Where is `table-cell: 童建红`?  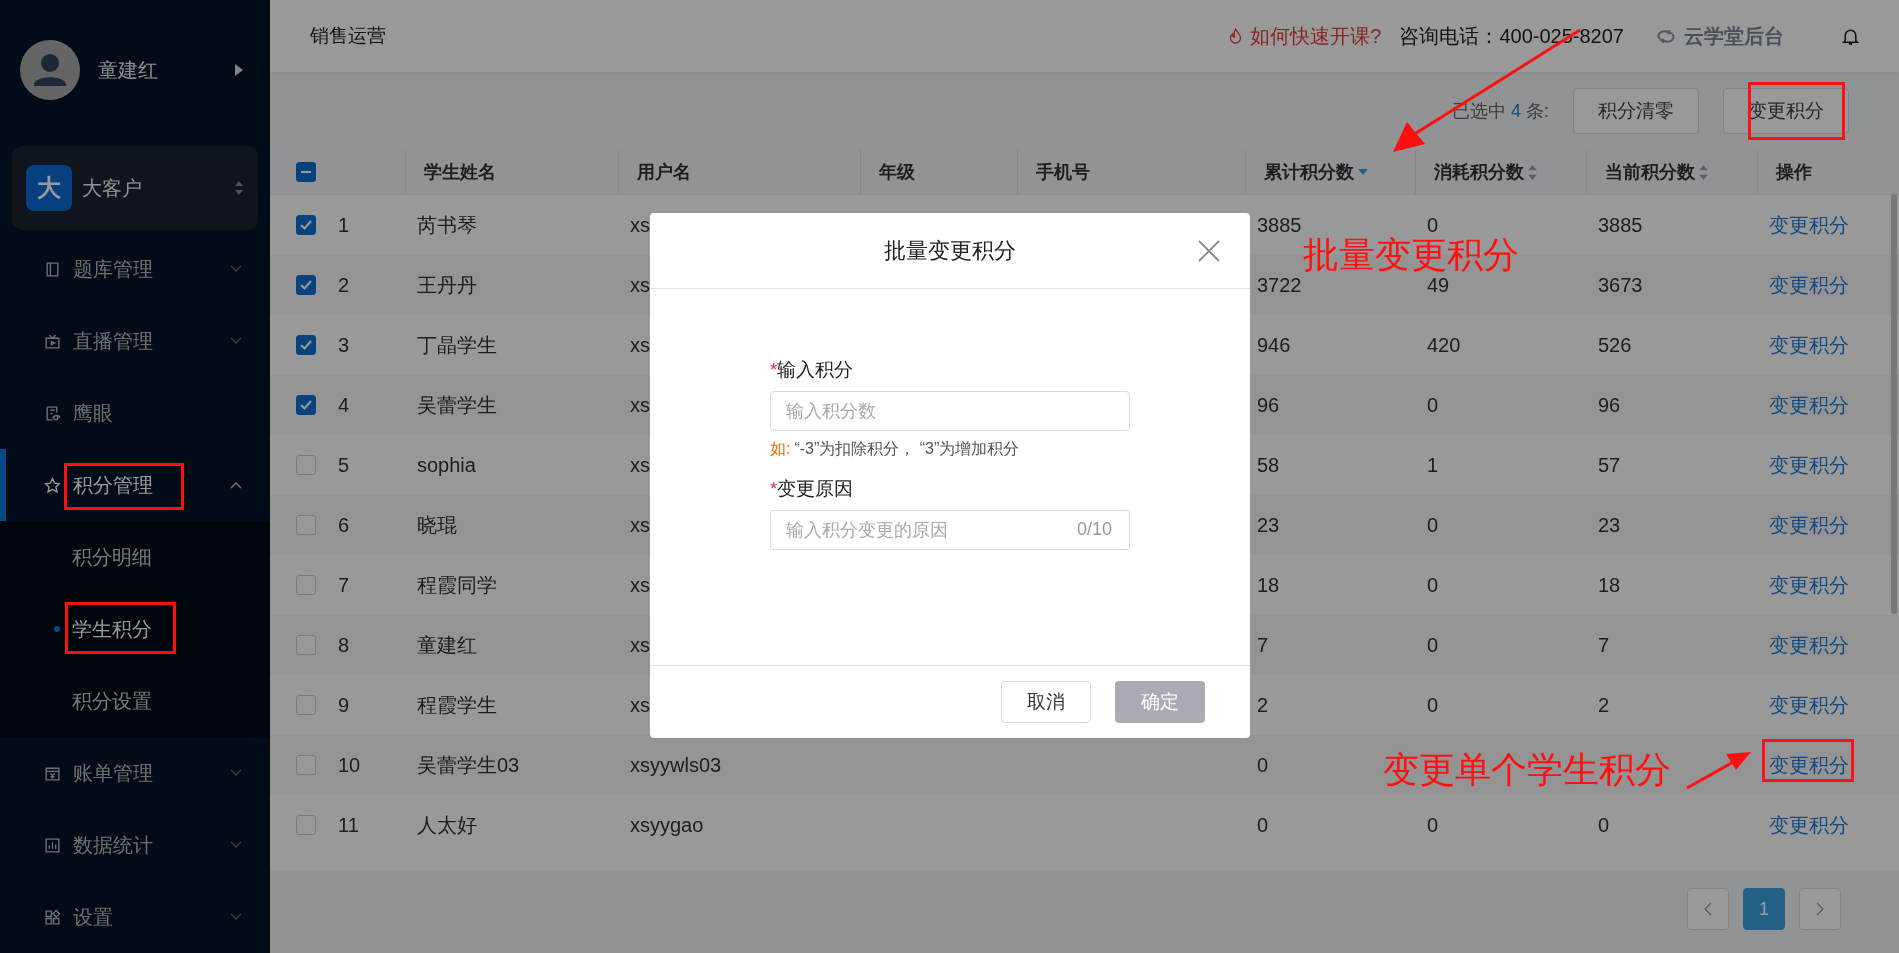 table-cell: 童建红 is located at coordinates (447, 644).